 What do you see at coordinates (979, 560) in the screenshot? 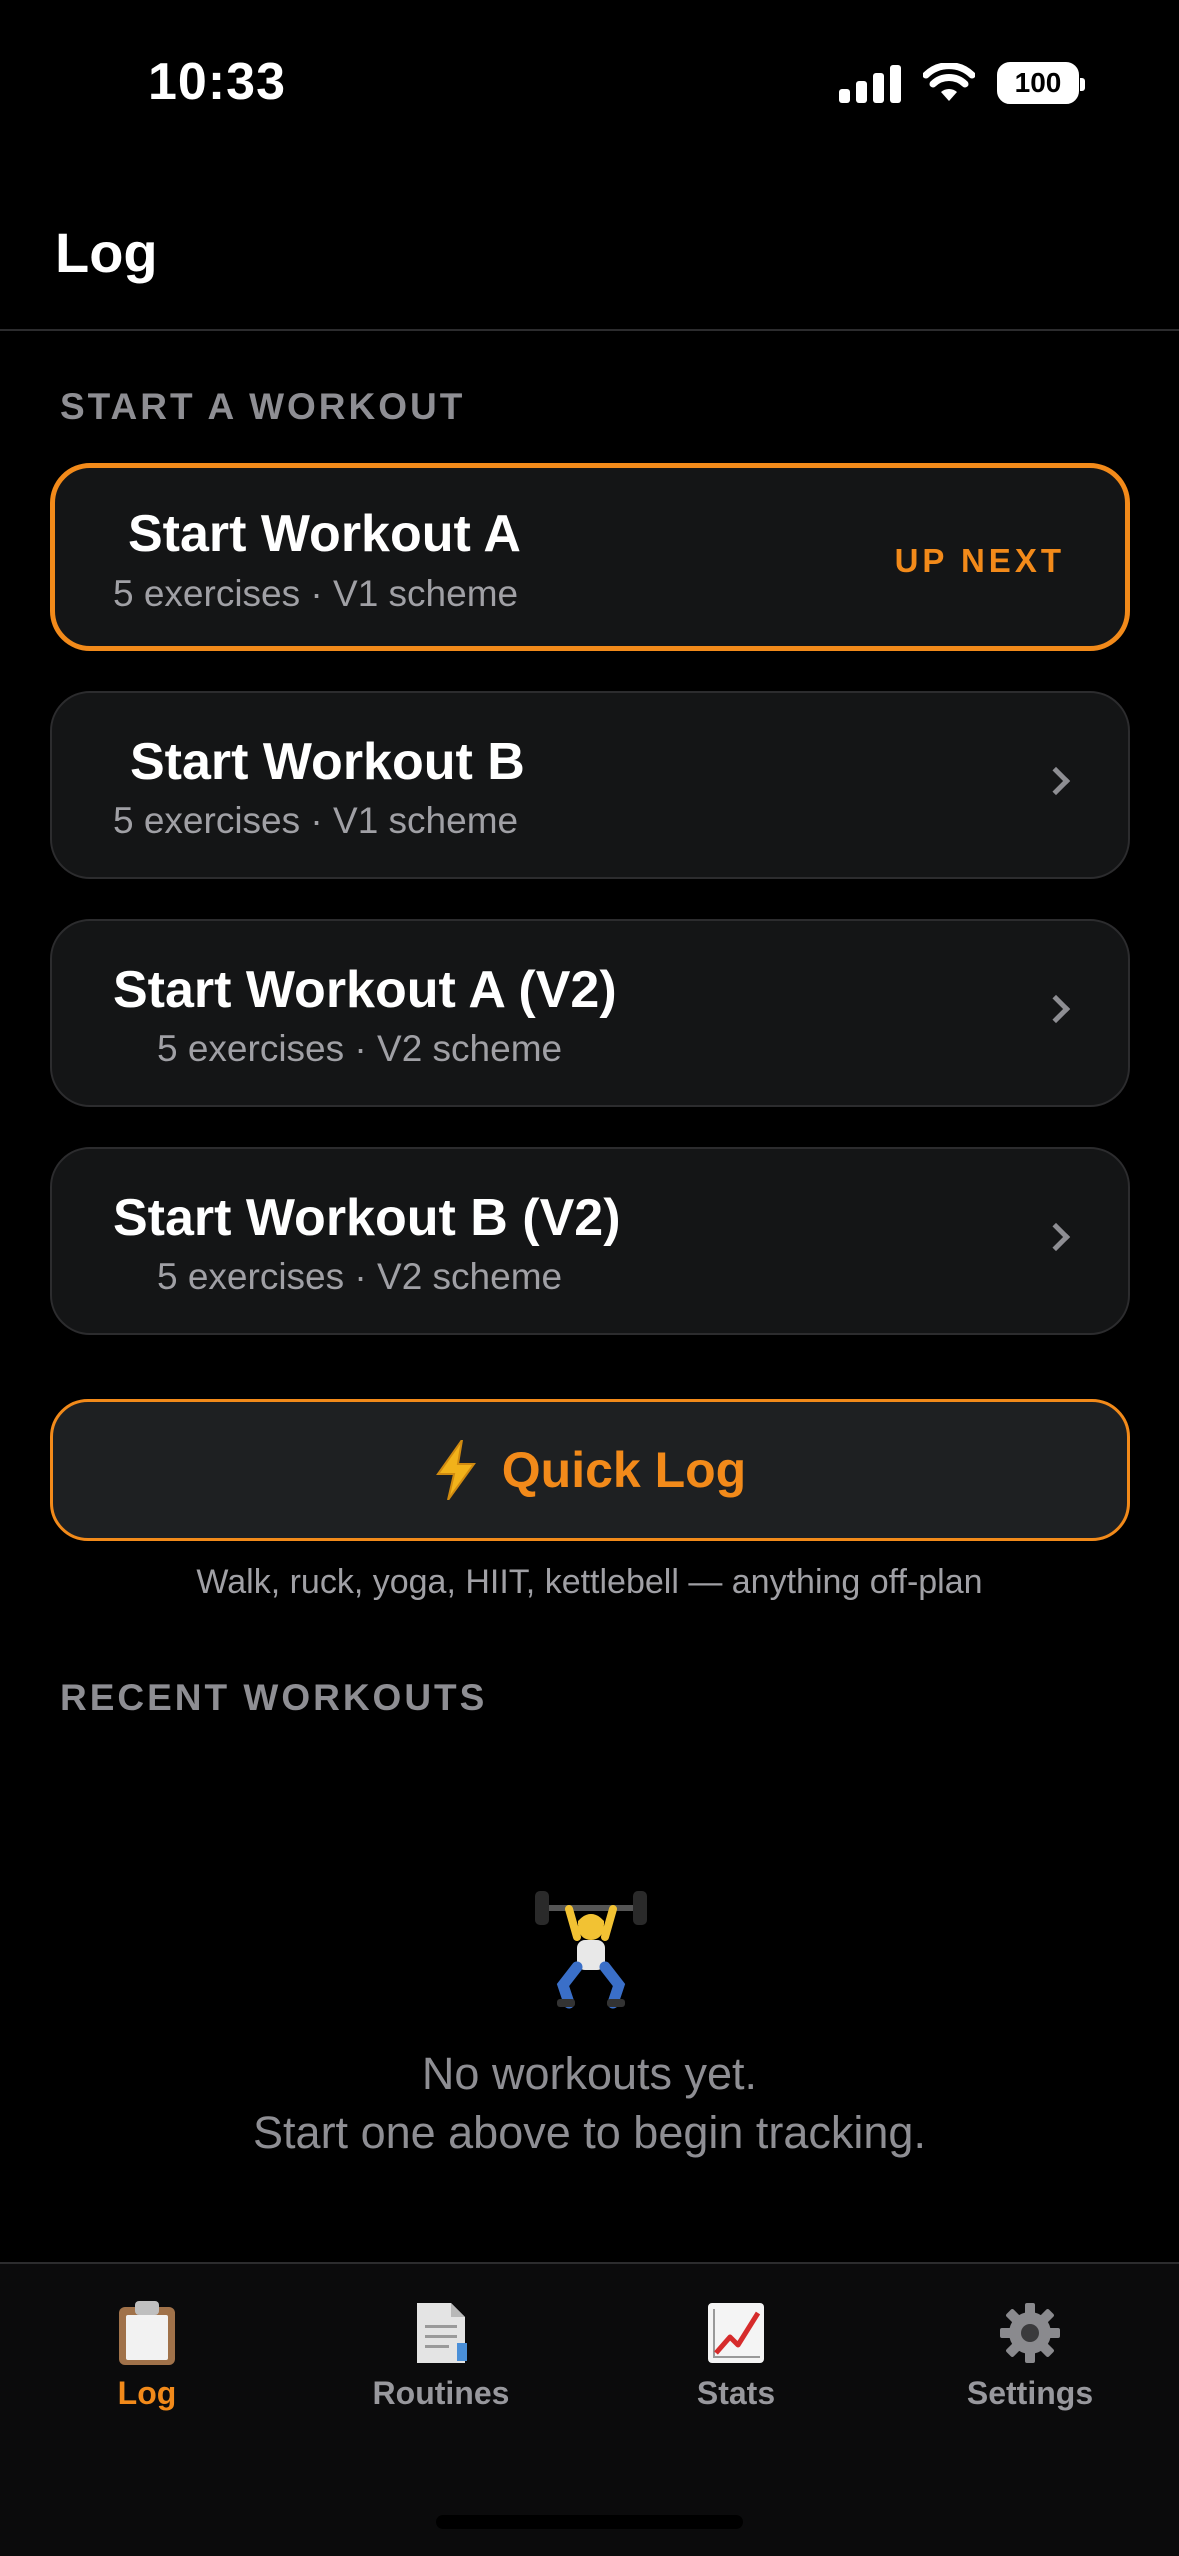
I see `up-next-badge: UP NEXT` at bounding box center [979, 560].